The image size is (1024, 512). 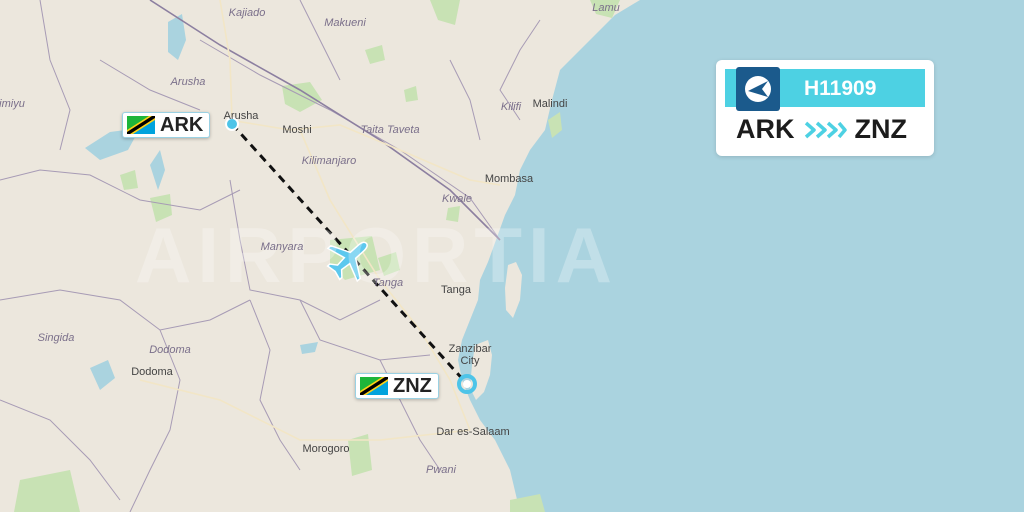 I want to click on place-label-kajiado: Kajiado, so click(x=247, y=13).